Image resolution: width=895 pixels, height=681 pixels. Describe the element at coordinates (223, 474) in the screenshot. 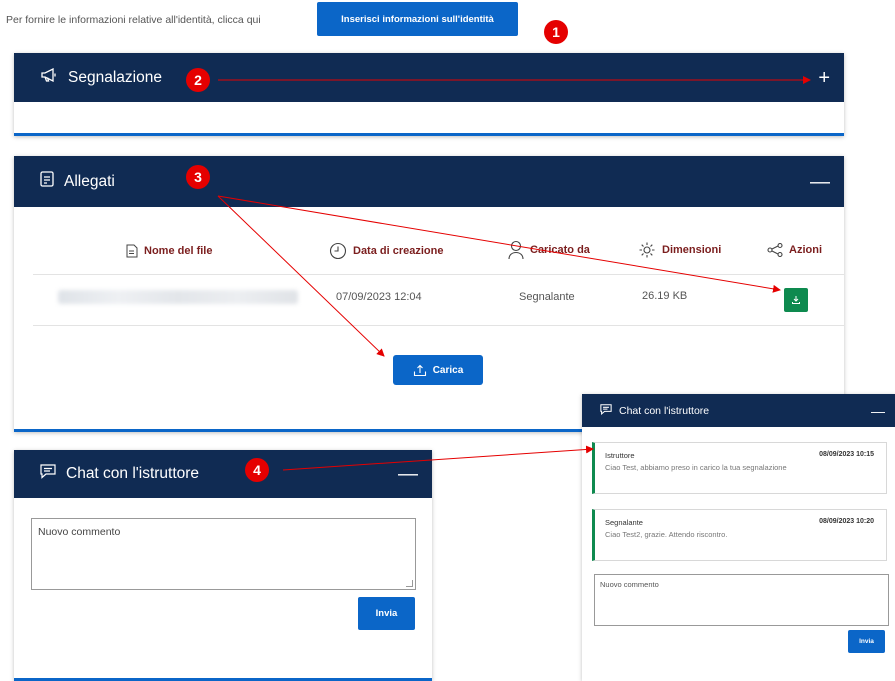

I see `chat-header: Chat con l'istruttore —` at that location.